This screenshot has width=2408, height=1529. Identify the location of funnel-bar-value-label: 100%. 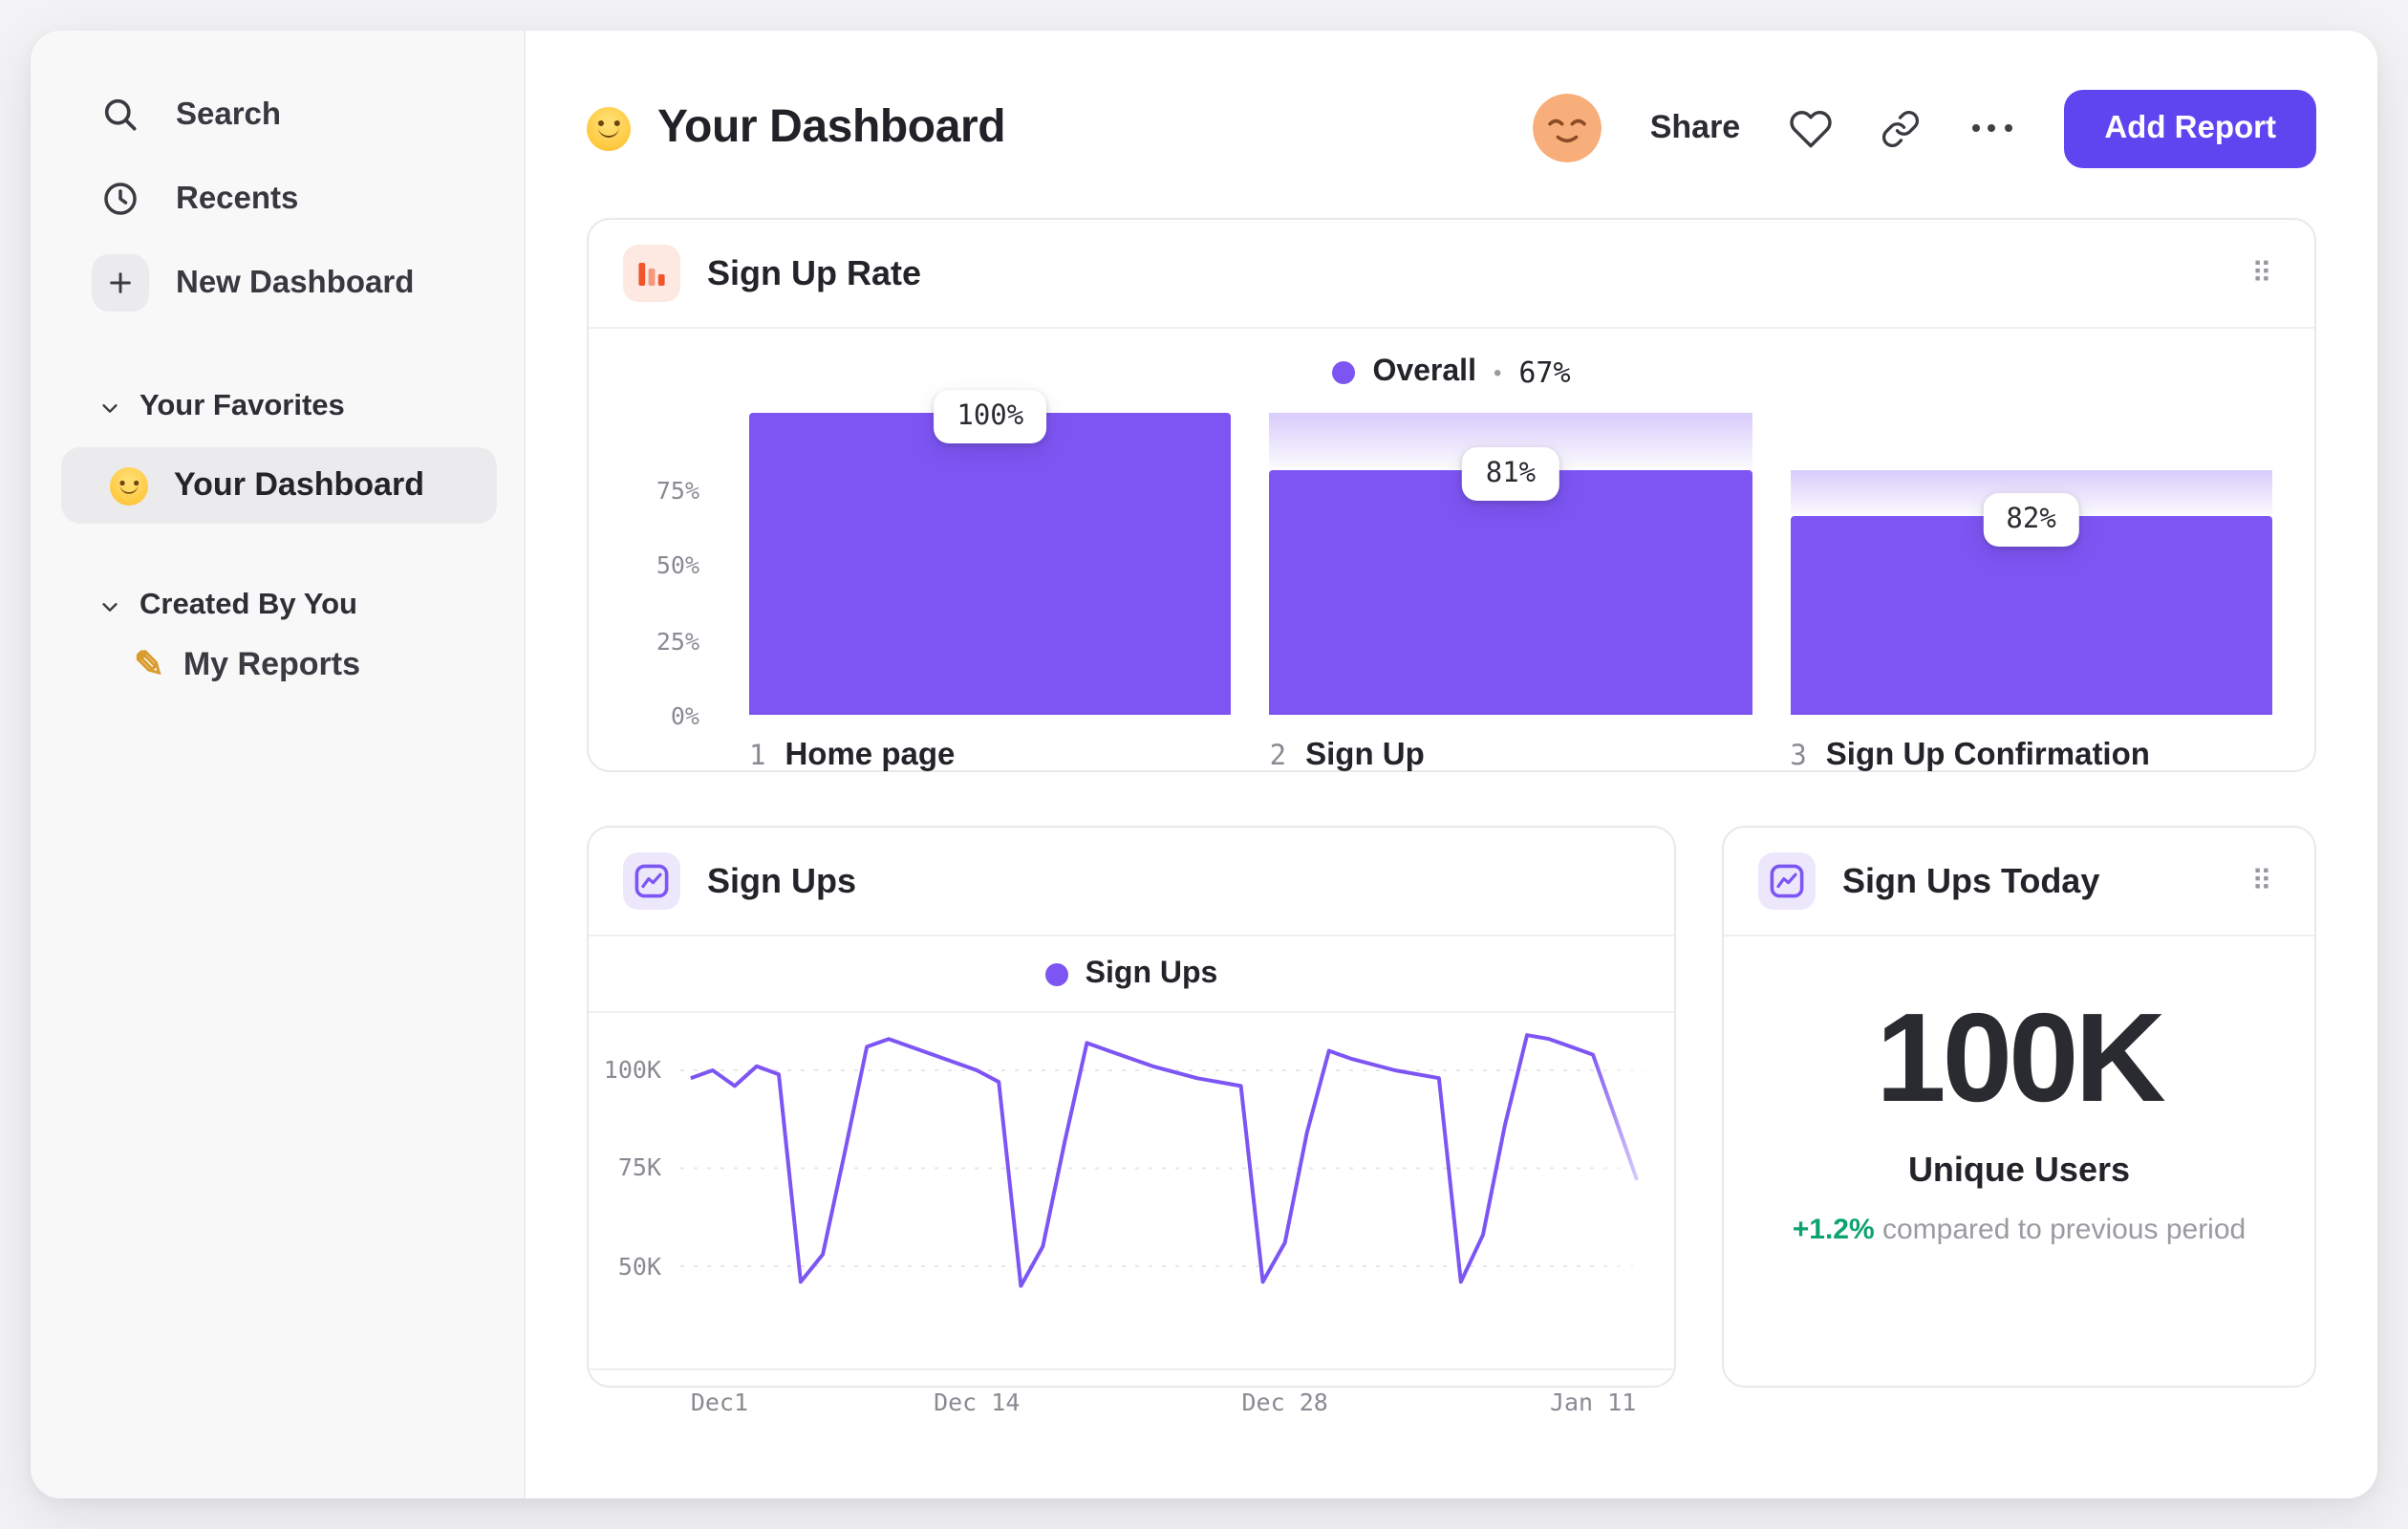
(990, 416).